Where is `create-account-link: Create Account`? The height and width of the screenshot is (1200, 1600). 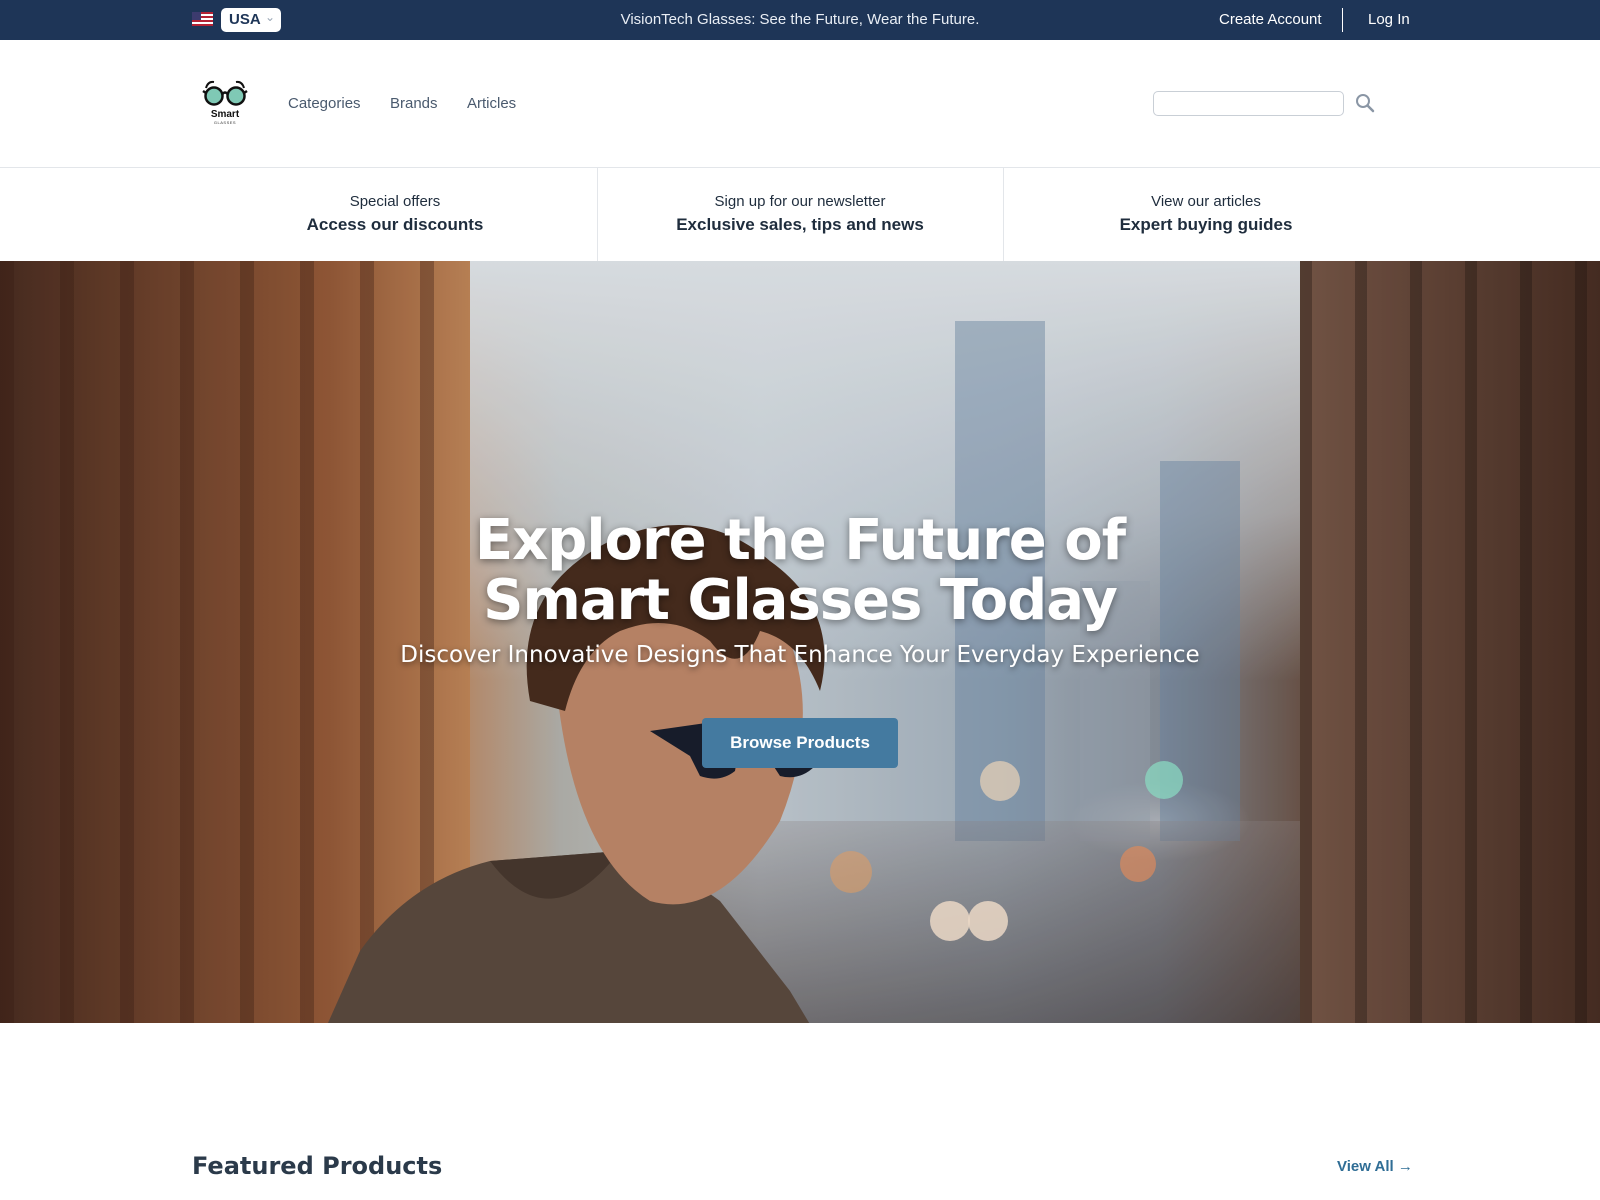 create-account-link: Create Account is located at coordinates (1270, 19).